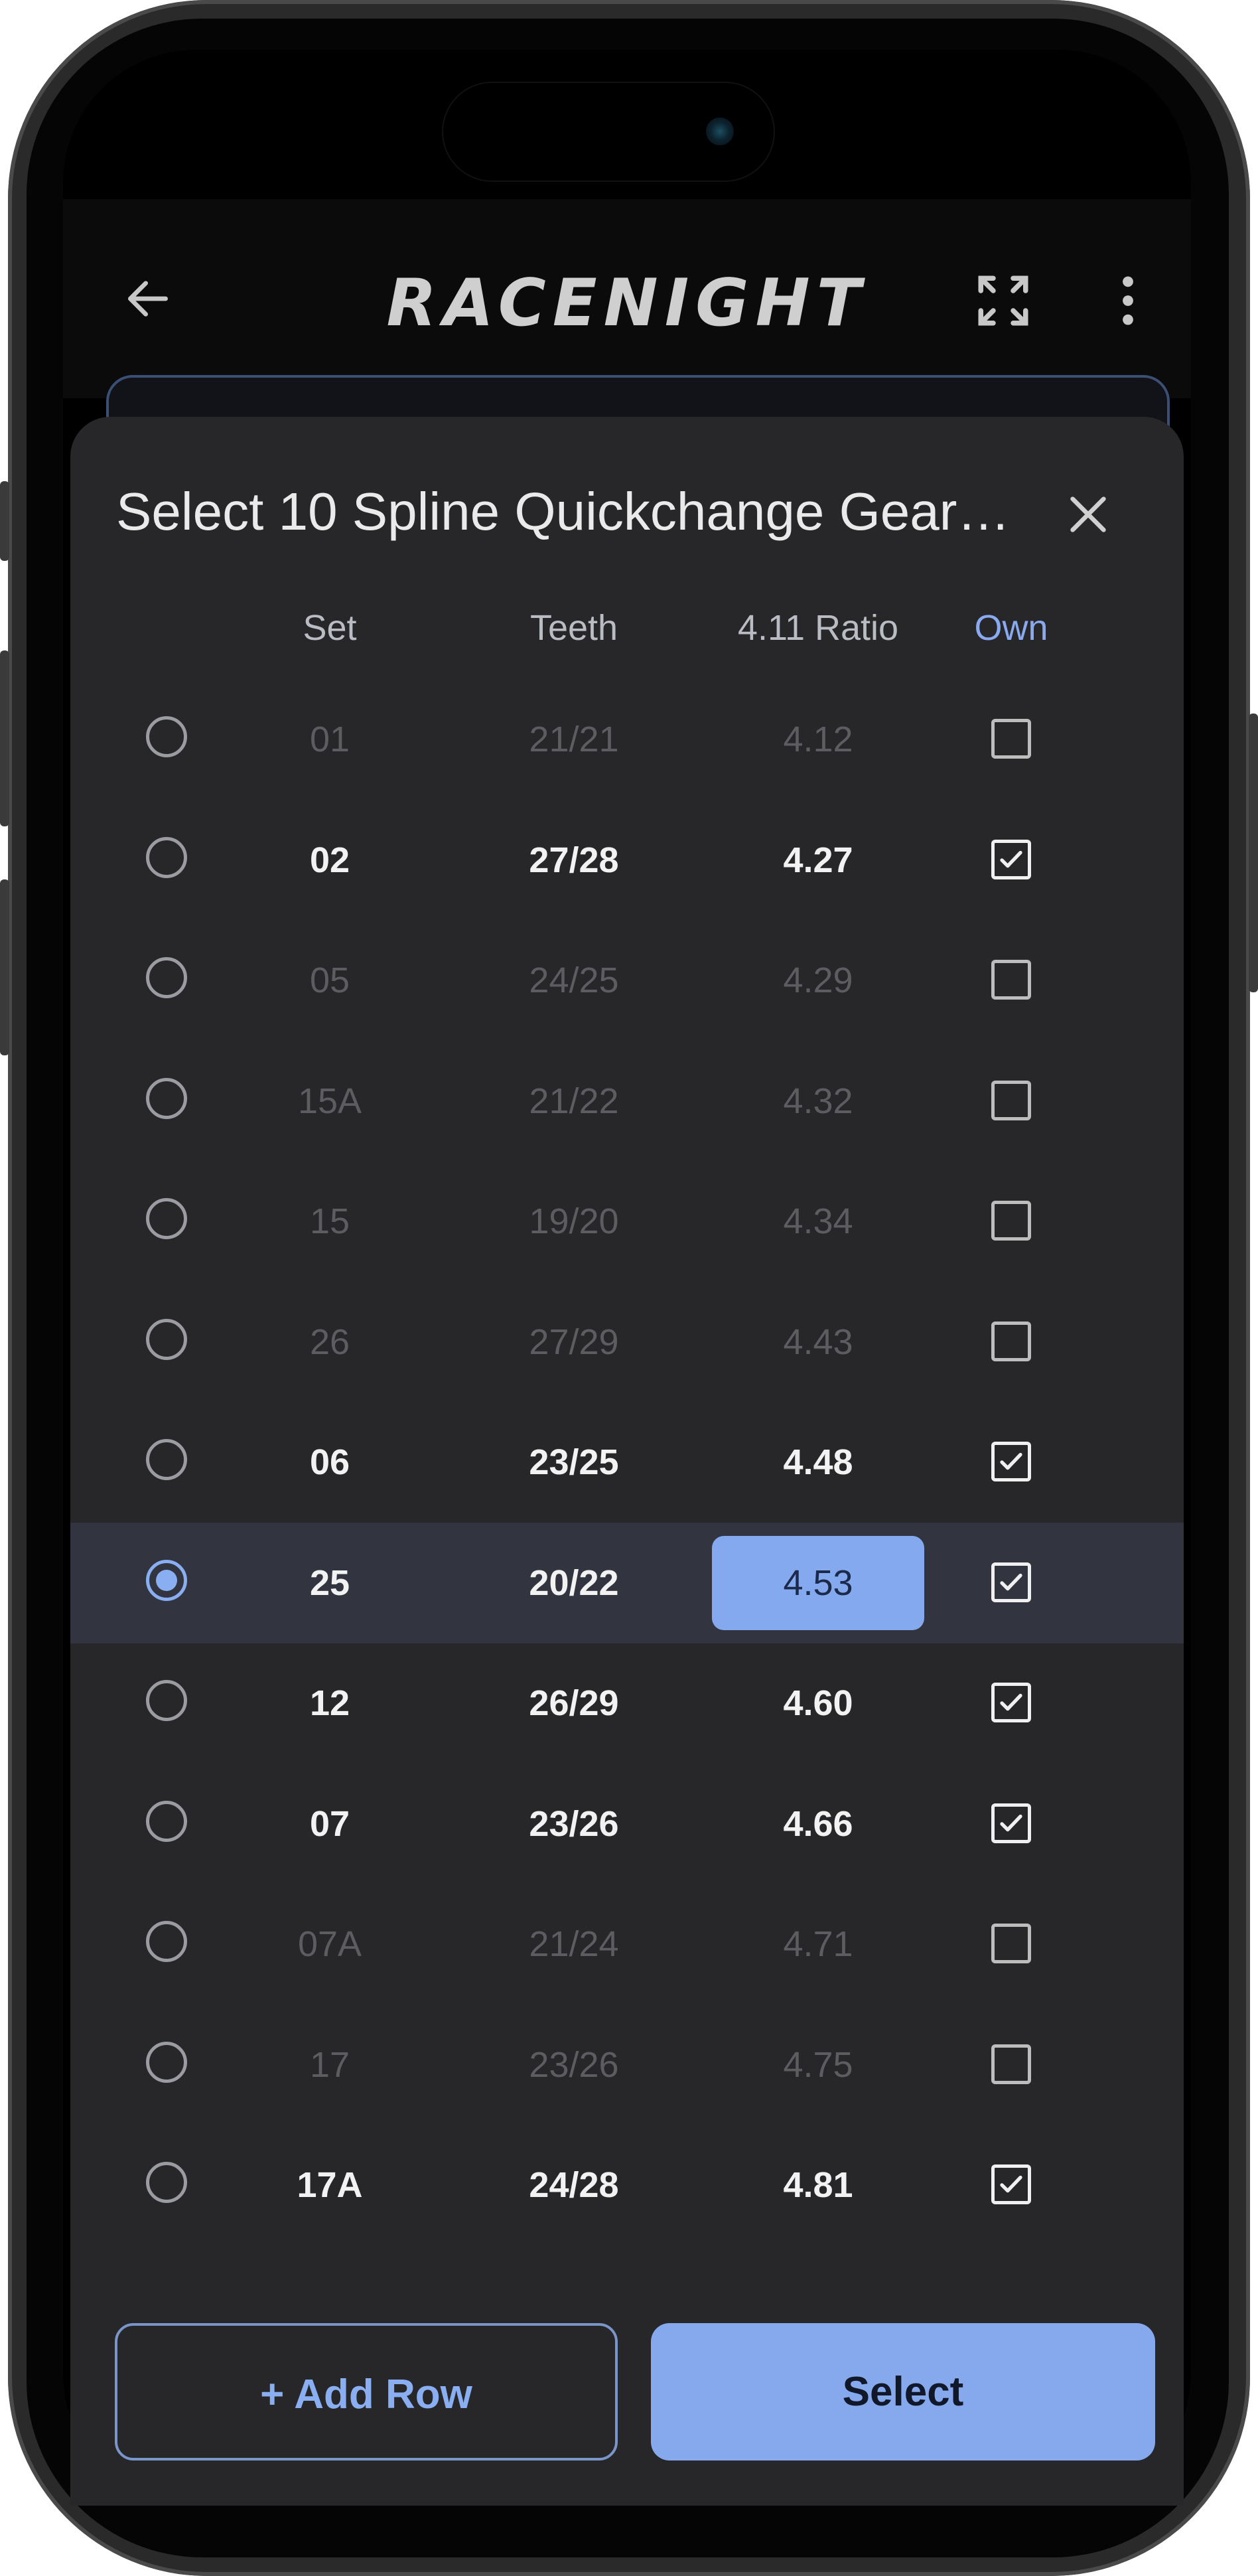 The height and width of the screenshot is (2576, 1258). Describe the element at coordinates (329, 1221) in the screenshot. I see `cell-set: 15` at that location.